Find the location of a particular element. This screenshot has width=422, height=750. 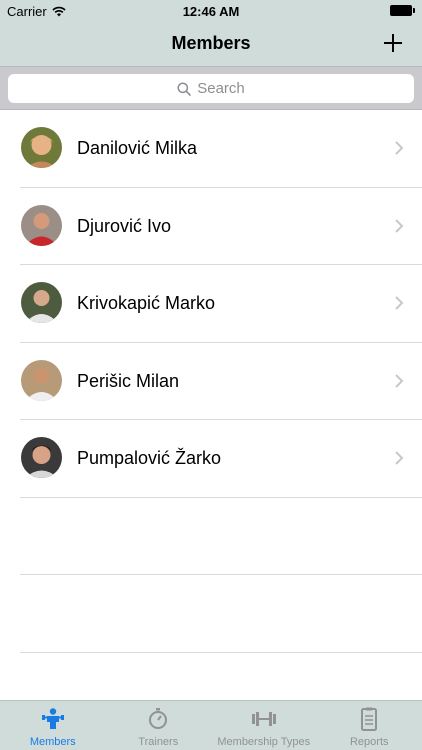

tab-members: Members is located at coordinates (53, 725).